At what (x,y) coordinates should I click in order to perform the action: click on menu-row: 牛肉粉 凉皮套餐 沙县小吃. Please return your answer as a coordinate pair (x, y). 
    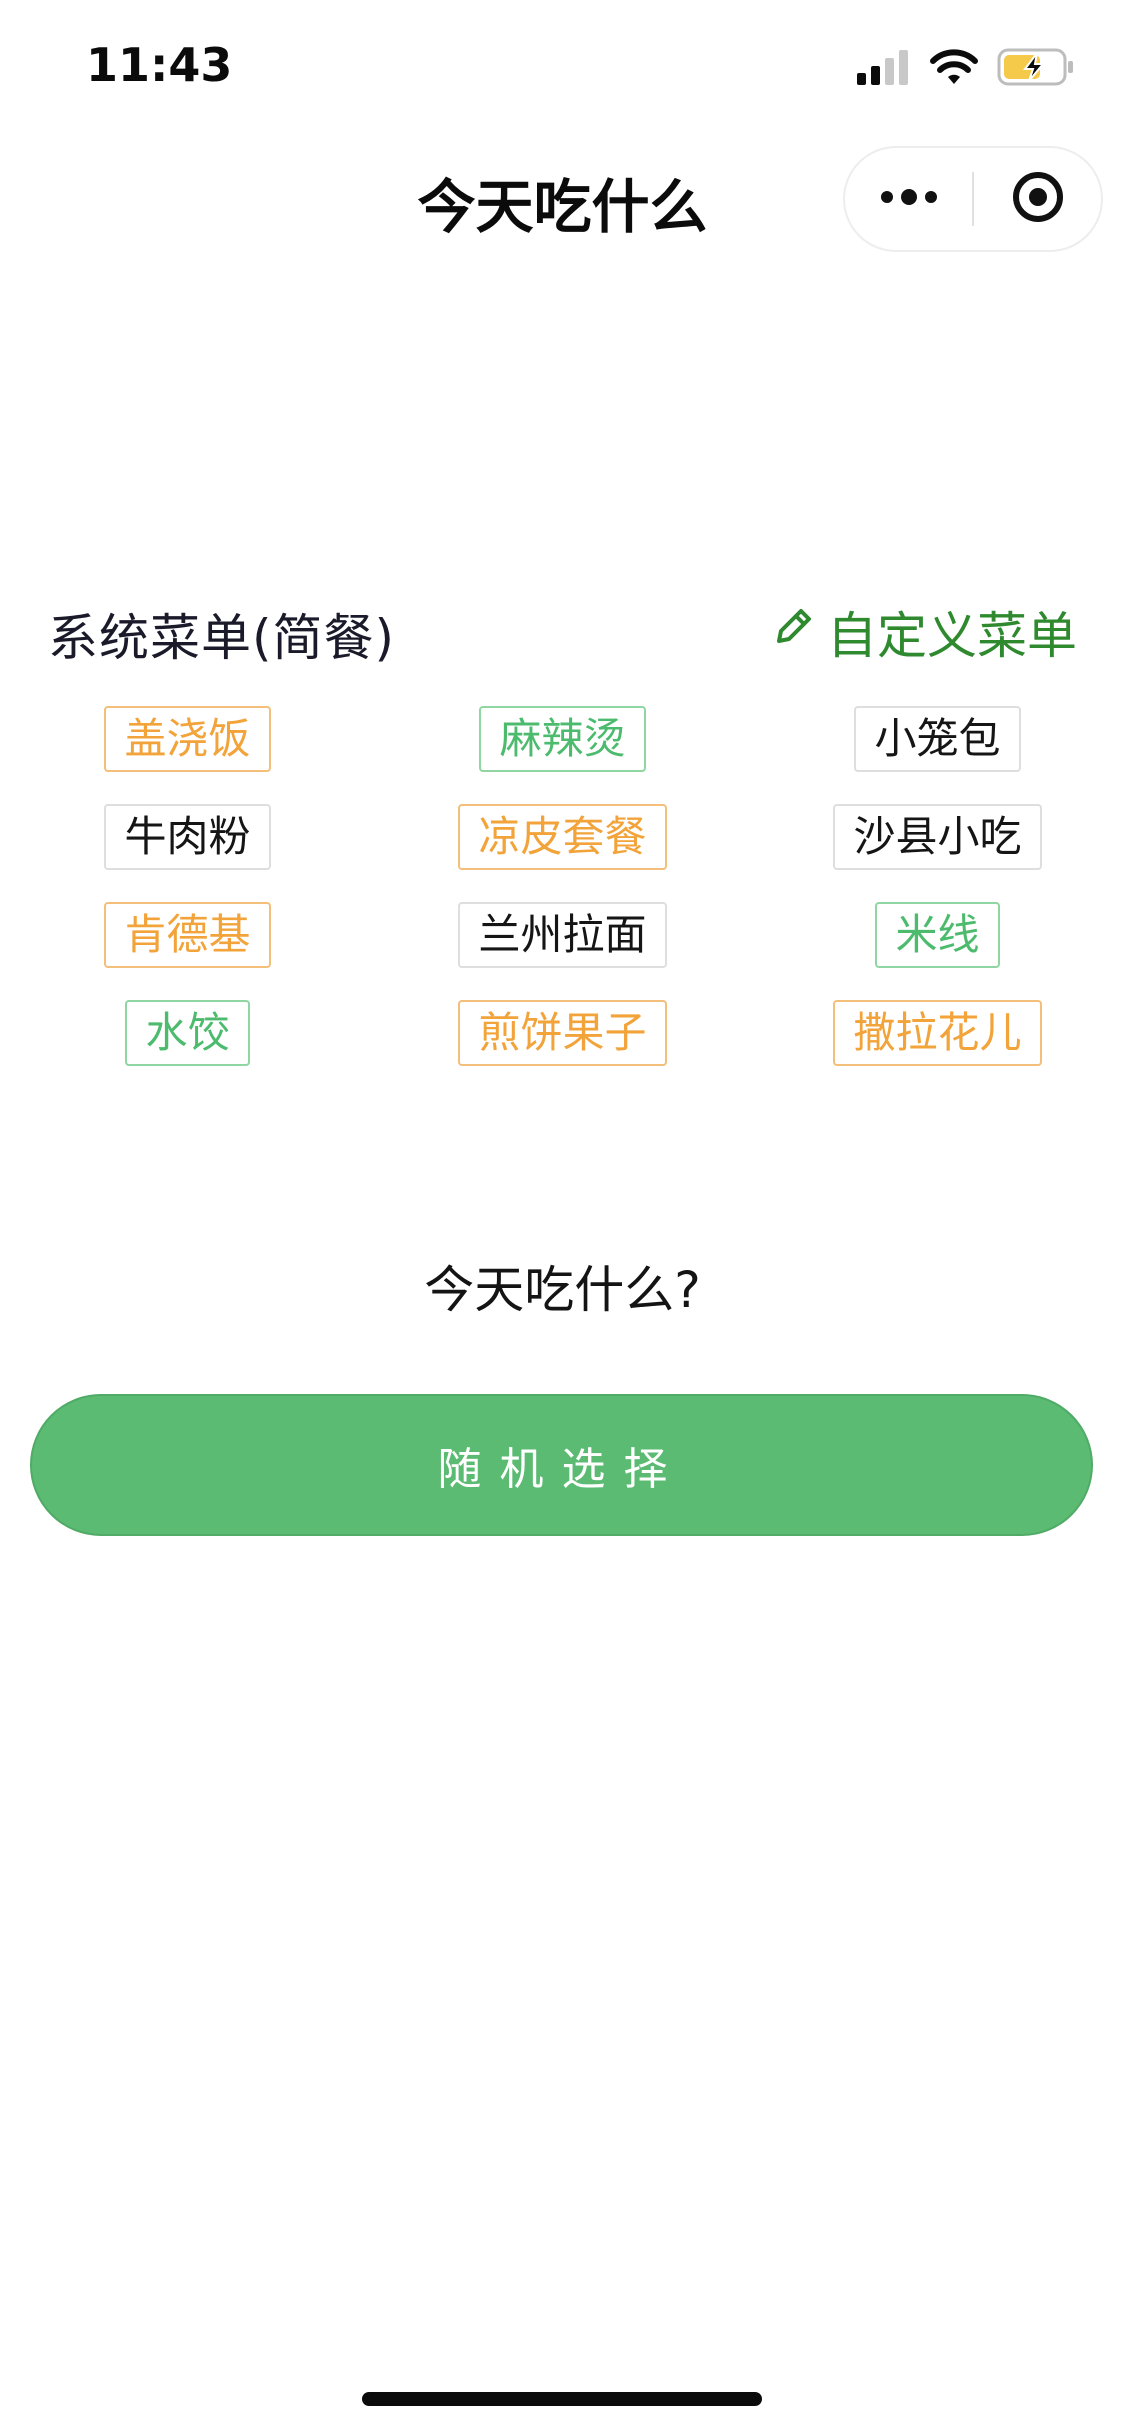
    Looking at the image, I should click on (562, 839).